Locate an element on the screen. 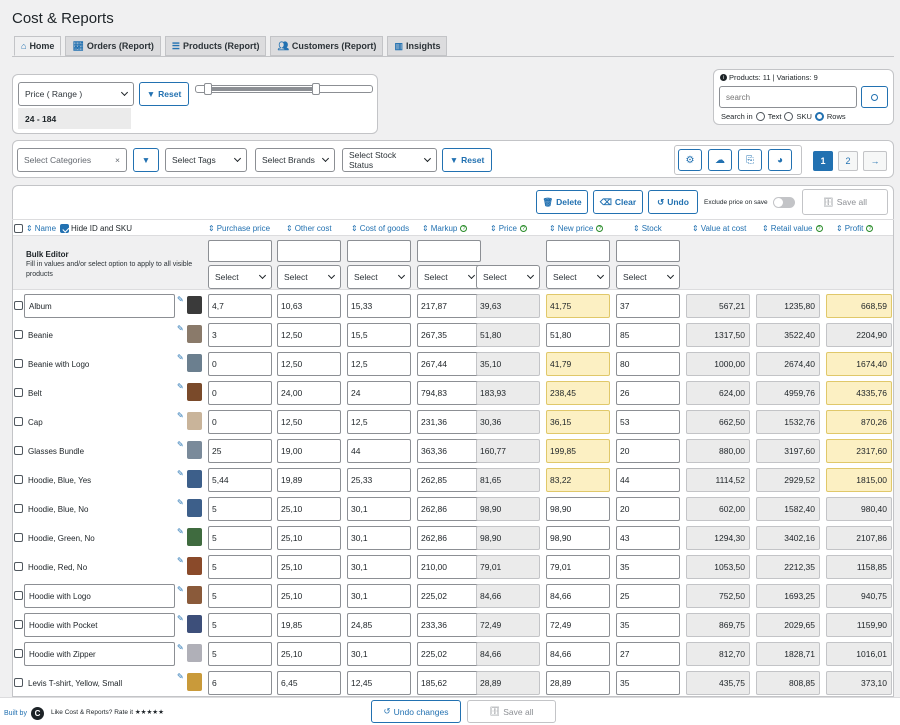 The width and height of the screenshot is (900, 725). new-price-cell: 98,90 is located at coordinates (578, 538).